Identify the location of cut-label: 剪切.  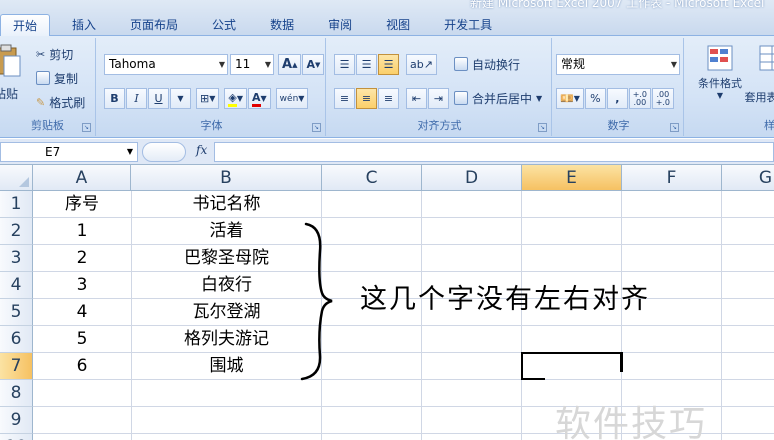
(61, 54).